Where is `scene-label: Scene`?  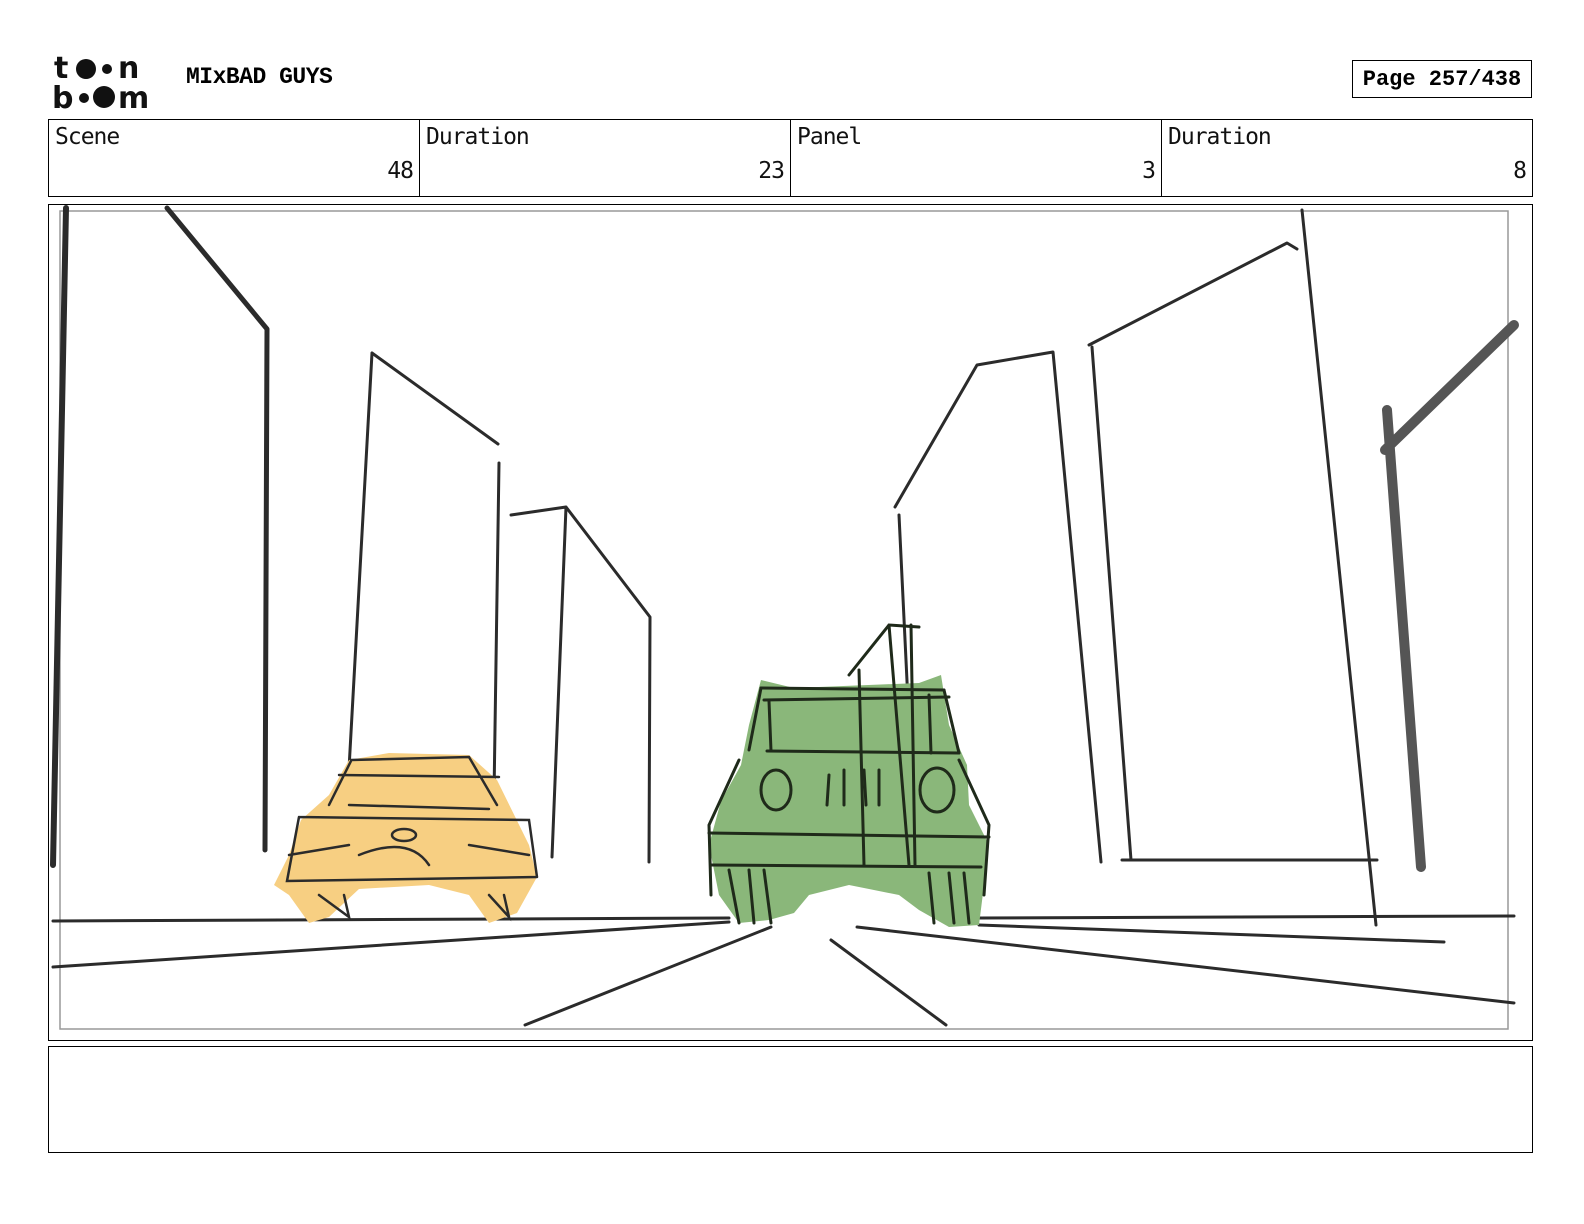 scene-label: Scene is located at coordinates (87, 137).